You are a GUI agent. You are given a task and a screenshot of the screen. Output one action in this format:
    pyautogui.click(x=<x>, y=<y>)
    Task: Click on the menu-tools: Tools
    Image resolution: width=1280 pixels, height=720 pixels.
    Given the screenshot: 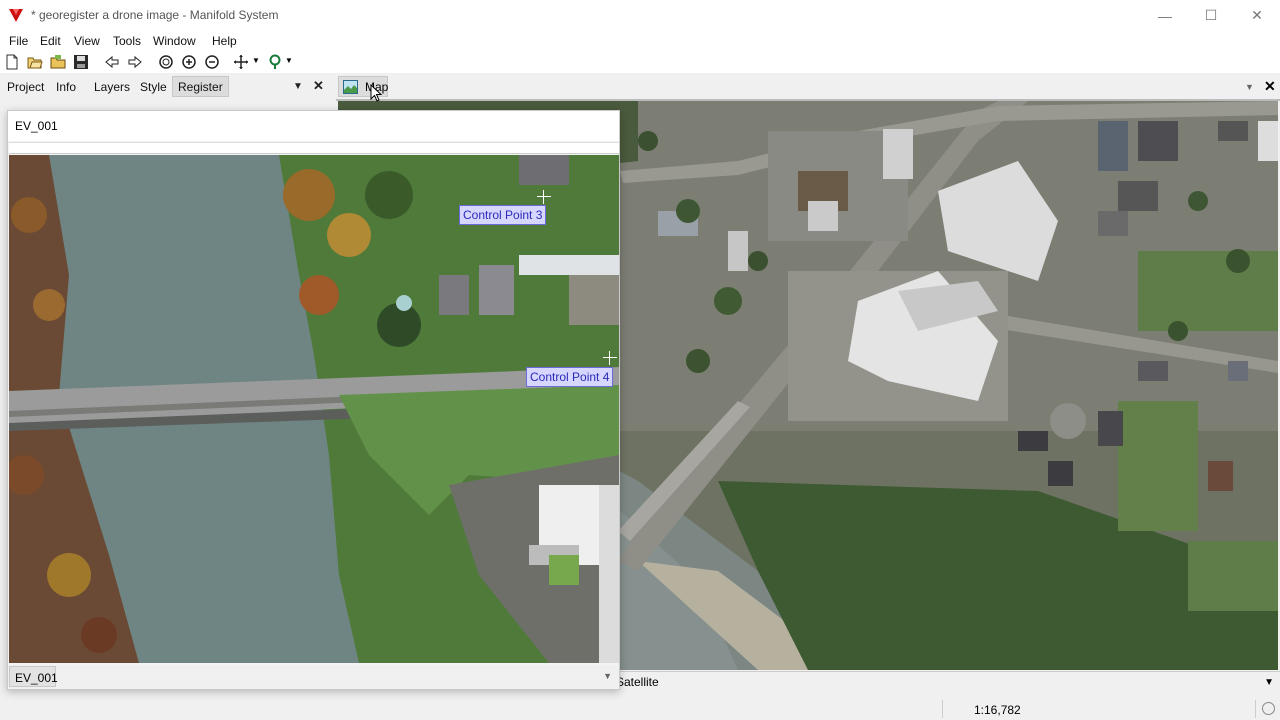 What is the action you would take?
    pyautogui.click(x=127, y=41)
    